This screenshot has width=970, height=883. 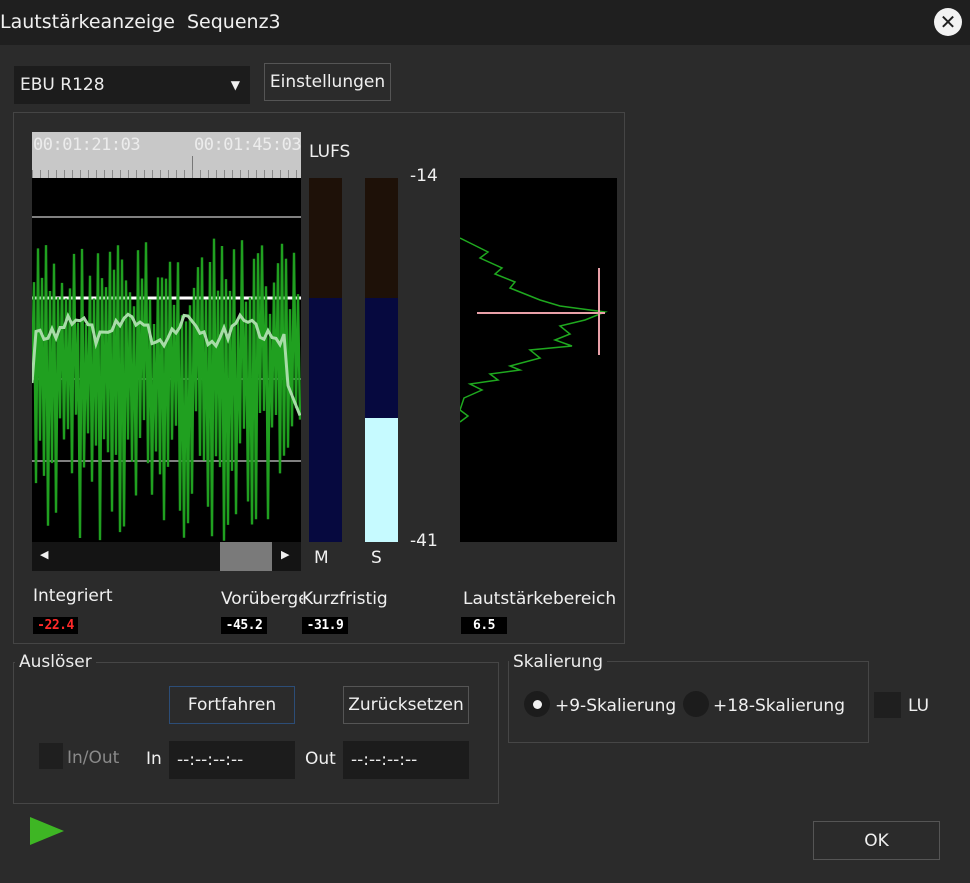 What do you see at coordinates (55, 625) in the screenshot?
I see `integrated-value: -22.4` at bounding box center [55, 625].